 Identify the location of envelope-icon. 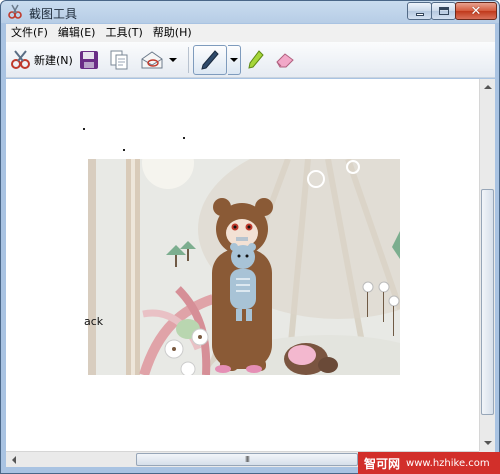
(152, 60).